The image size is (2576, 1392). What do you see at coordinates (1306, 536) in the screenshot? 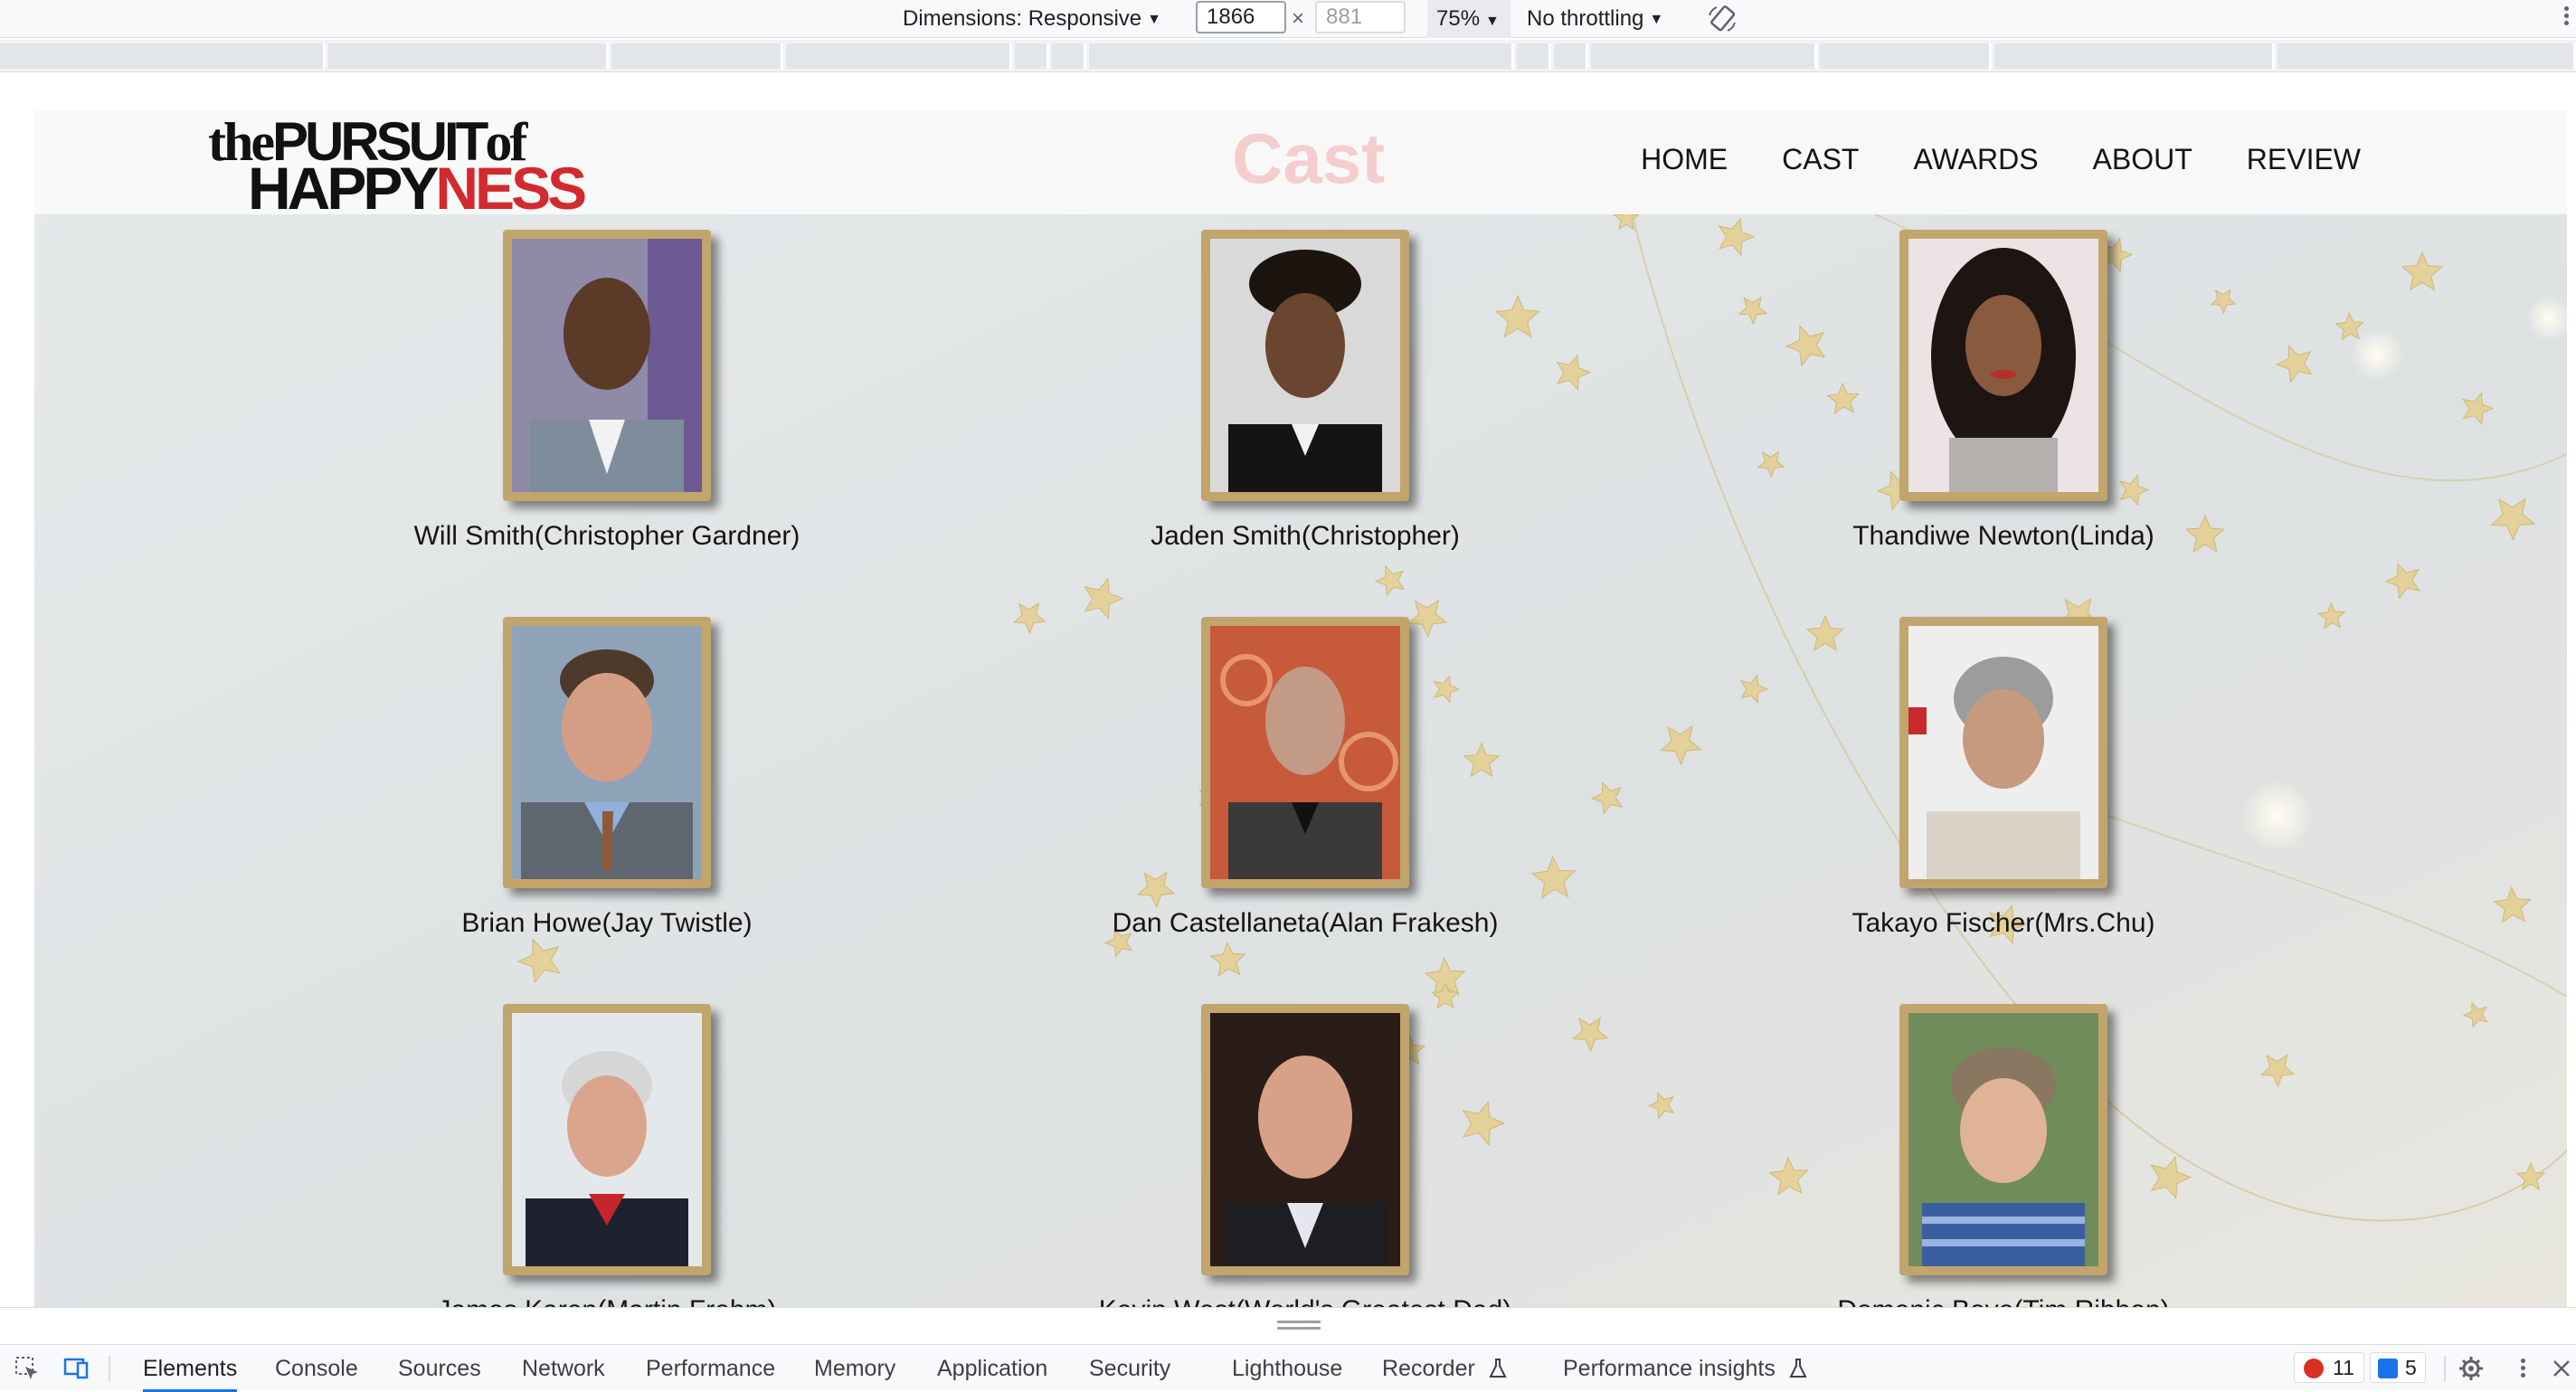
I see `cast-name: Jaden Smith(Christopher)` at bounding box center [1306, 536].